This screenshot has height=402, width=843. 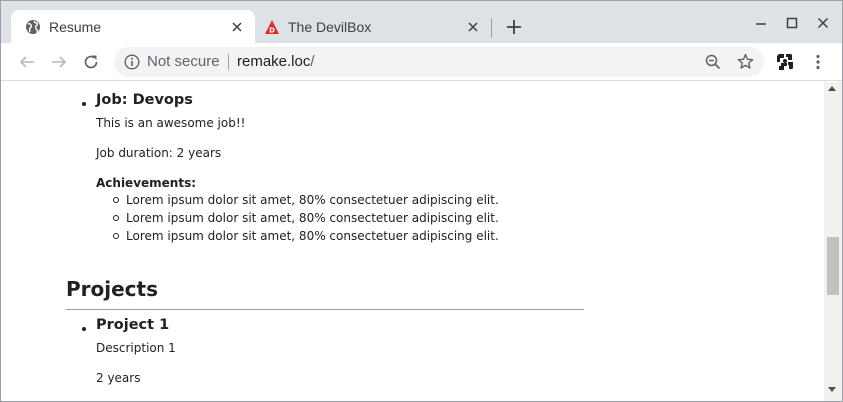 I want to click on browser-menu-button, so click(x=818, y=62).